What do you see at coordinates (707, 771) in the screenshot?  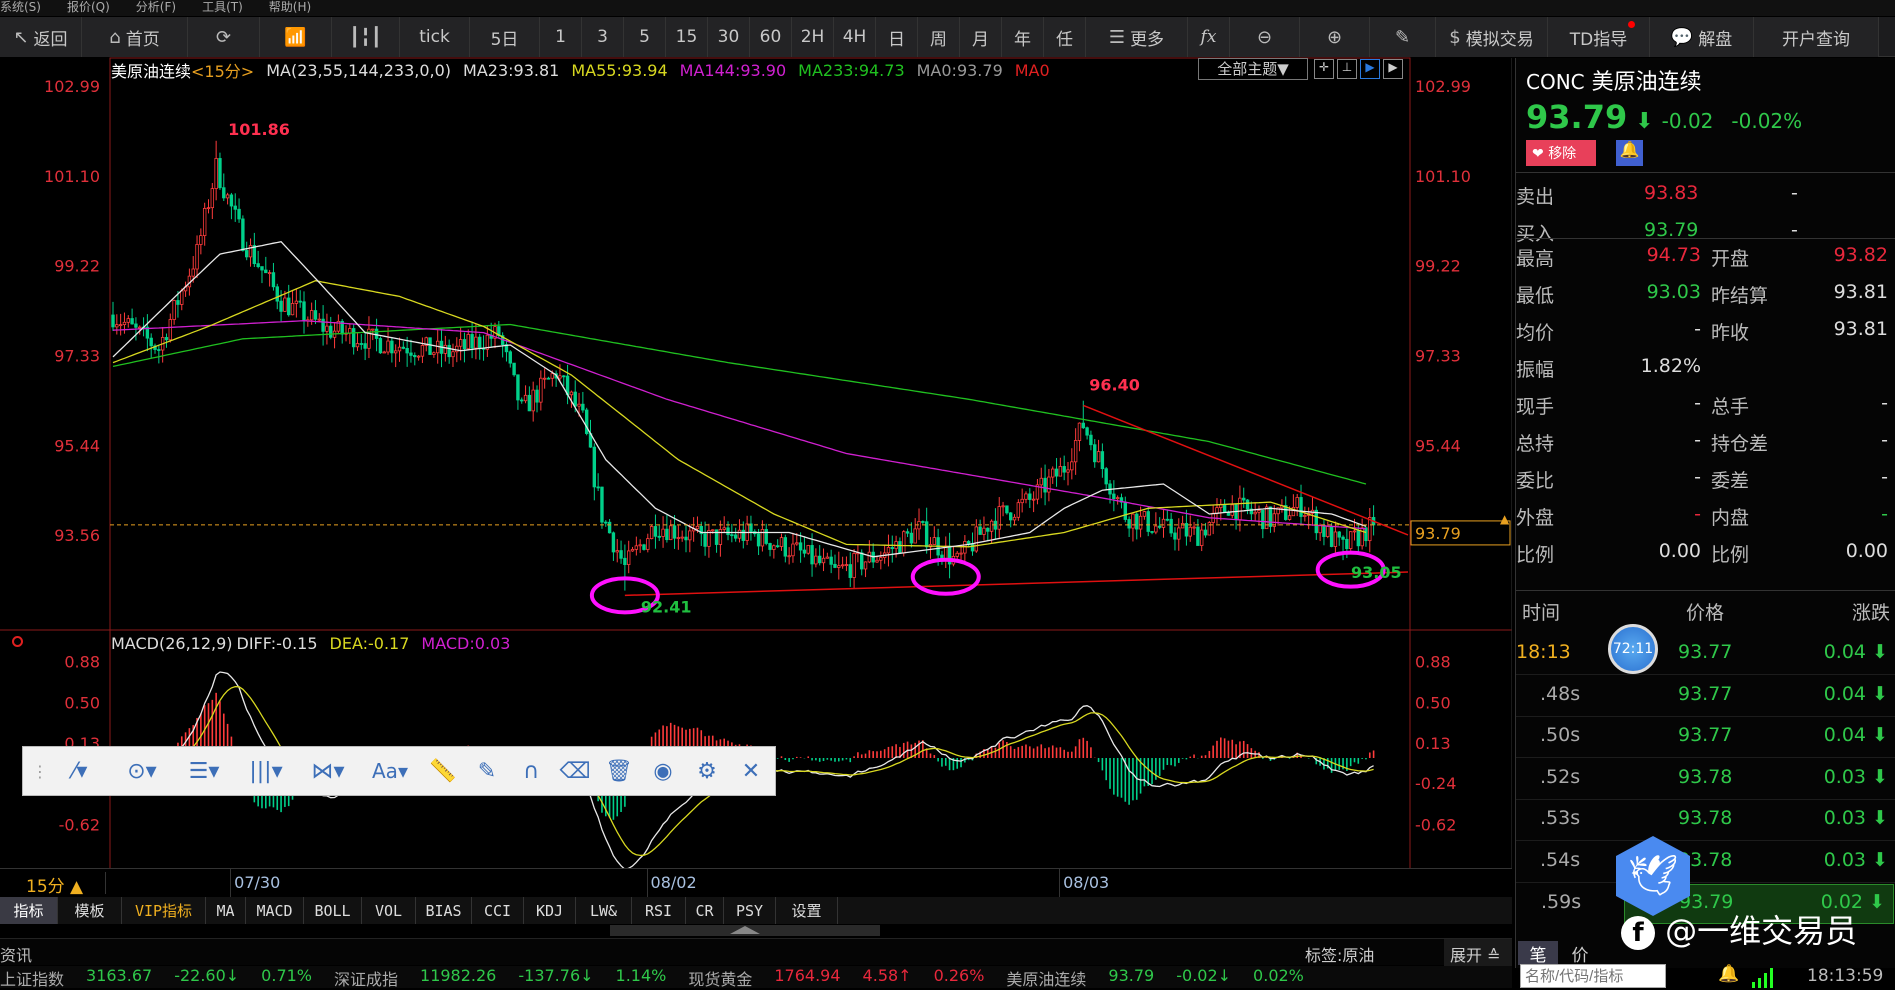 I see `settings-icon: ⚙` at bounding box center [707, 771].